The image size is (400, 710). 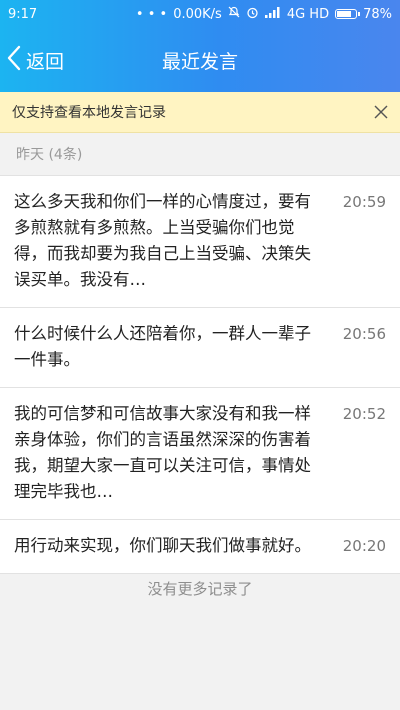 I want to click on section-header: 昨天 (4条), so click(x=49, y=155).